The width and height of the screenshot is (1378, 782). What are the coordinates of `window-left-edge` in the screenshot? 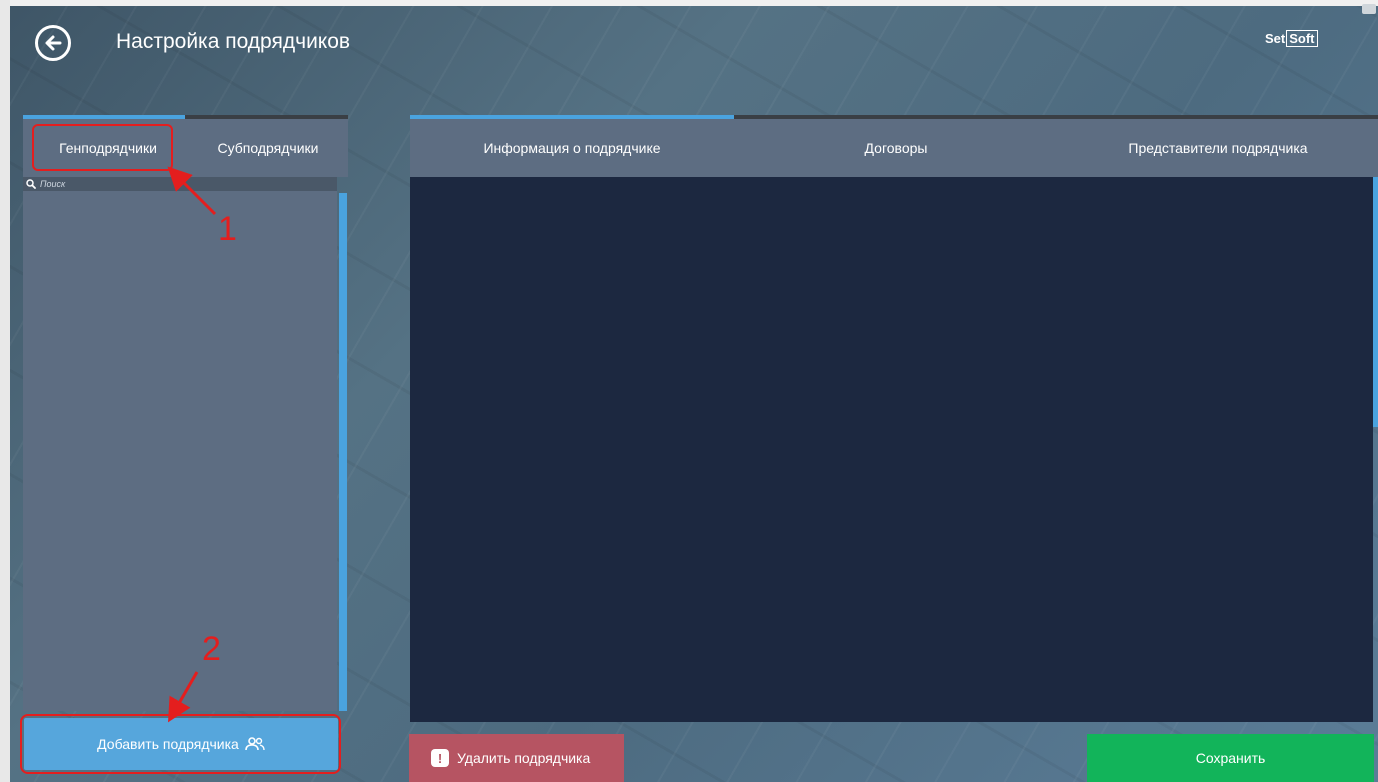 It's located at (5, 391).